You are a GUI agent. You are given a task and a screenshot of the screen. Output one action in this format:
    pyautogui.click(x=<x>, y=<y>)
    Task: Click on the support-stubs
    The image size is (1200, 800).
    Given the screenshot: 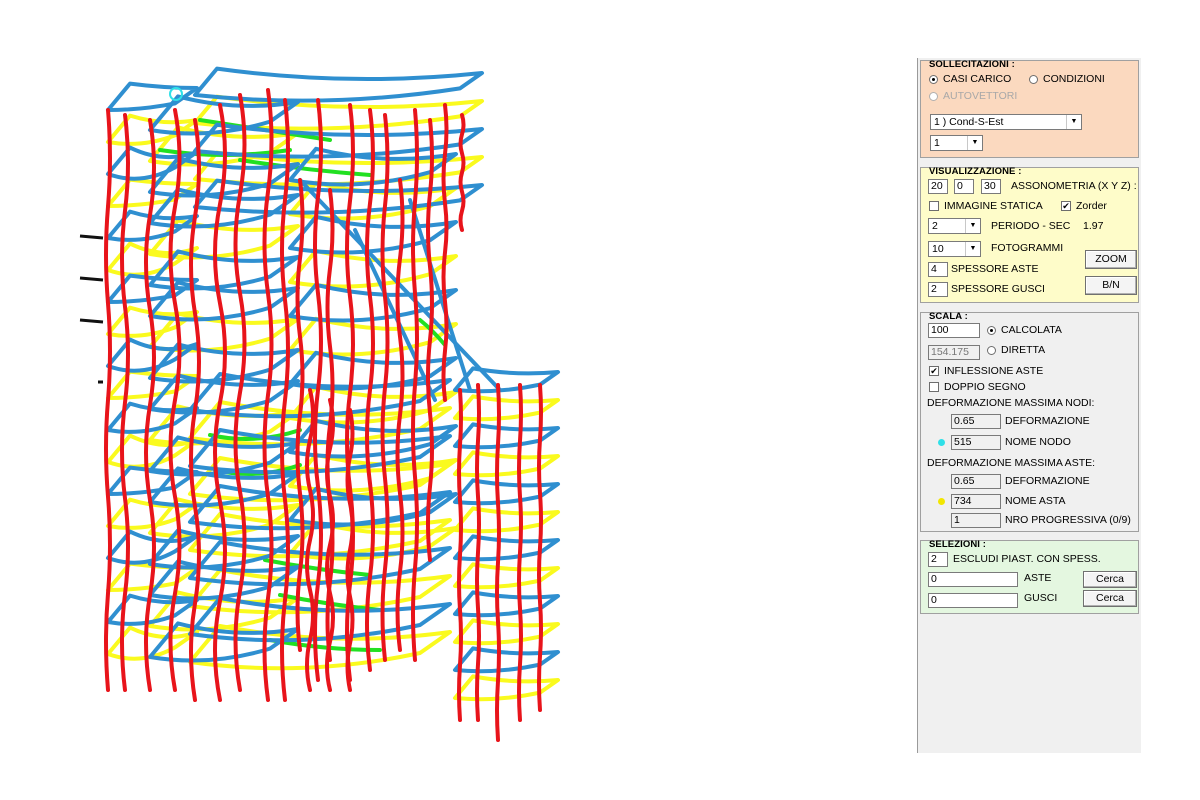 What is the action you would take?
    pyautogui.click(x=91, y=309)
    